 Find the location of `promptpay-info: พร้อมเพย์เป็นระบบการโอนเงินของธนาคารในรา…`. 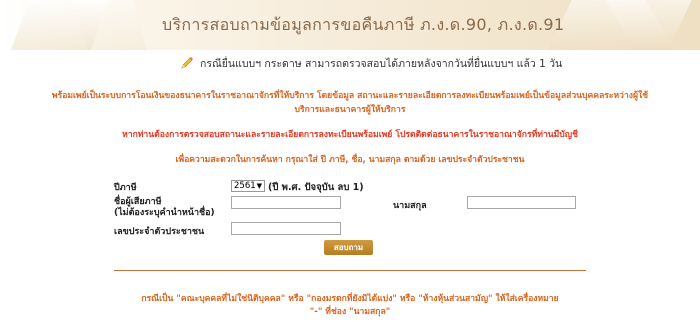

promptpay-info: พร้อมเพย์เป็นระบบการโอนเงินของธนาคารในรา… is located at coordinates (350, 103).